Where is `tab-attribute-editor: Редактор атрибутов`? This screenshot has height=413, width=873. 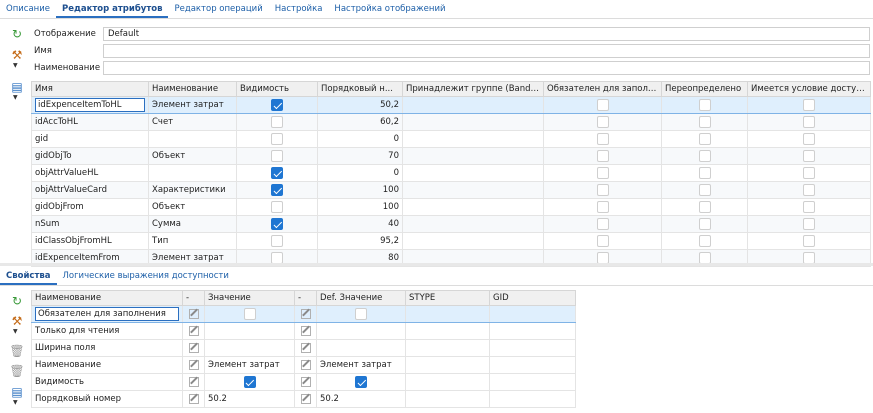
tab-attribute-editor: Редактор атрибутов is located at coordinates (112, 9).